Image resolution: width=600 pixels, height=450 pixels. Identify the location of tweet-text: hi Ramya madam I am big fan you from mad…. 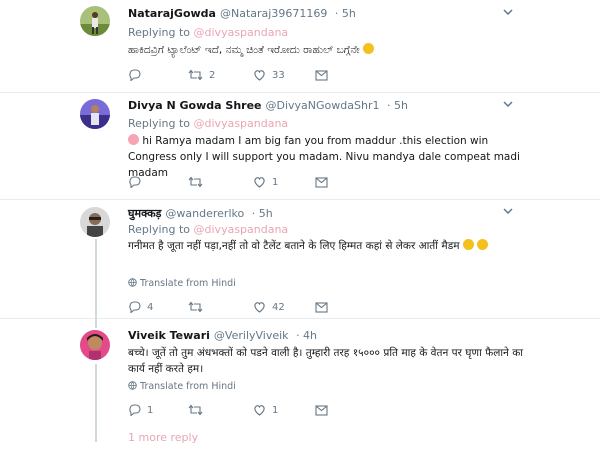
(324, 156).